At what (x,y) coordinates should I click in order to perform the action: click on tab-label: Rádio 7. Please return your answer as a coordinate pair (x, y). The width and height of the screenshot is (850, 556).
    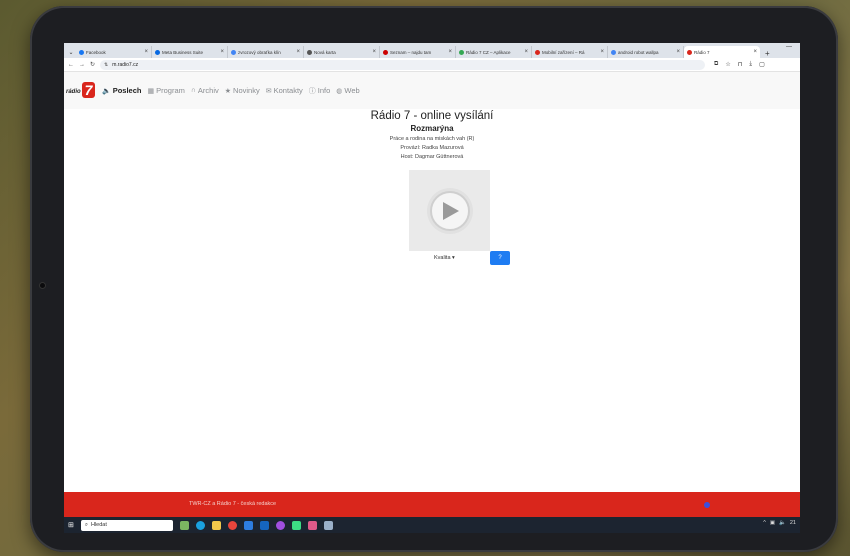
    Looking at the image, I should click on (702, 52).